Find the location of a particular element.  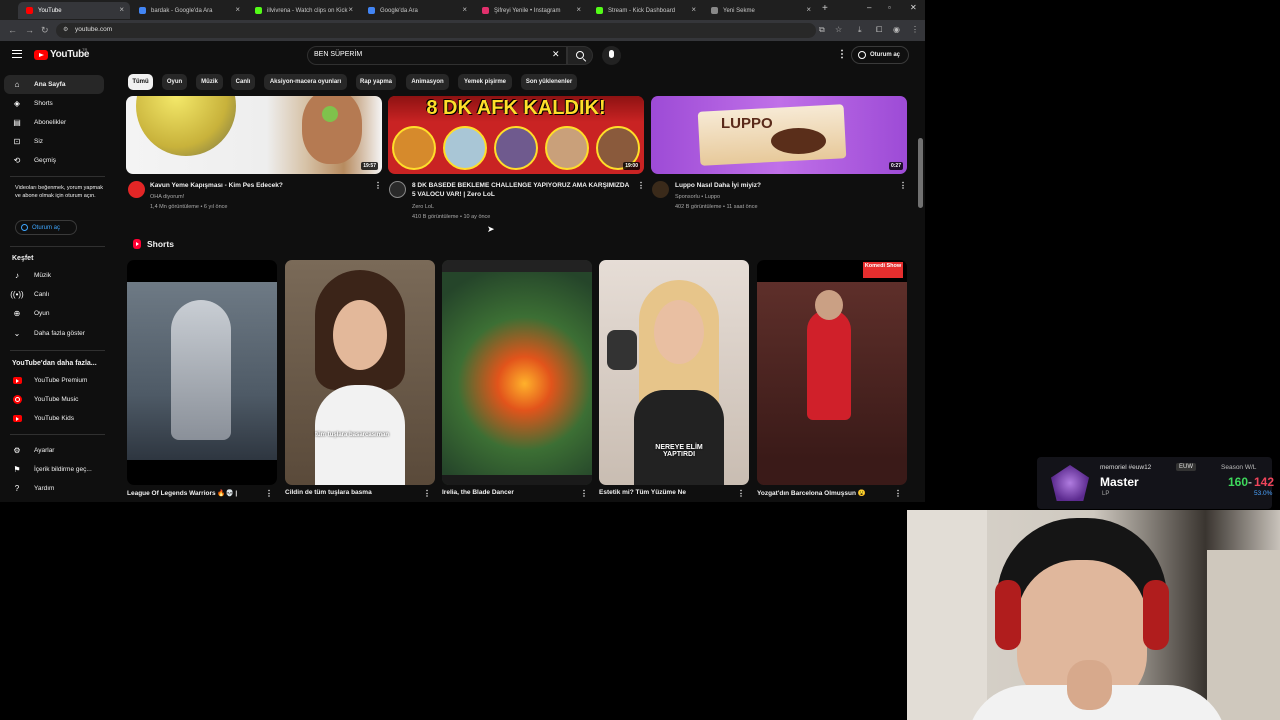

tab-new: Yeni Sekme × is located at coordinates (760, 10).